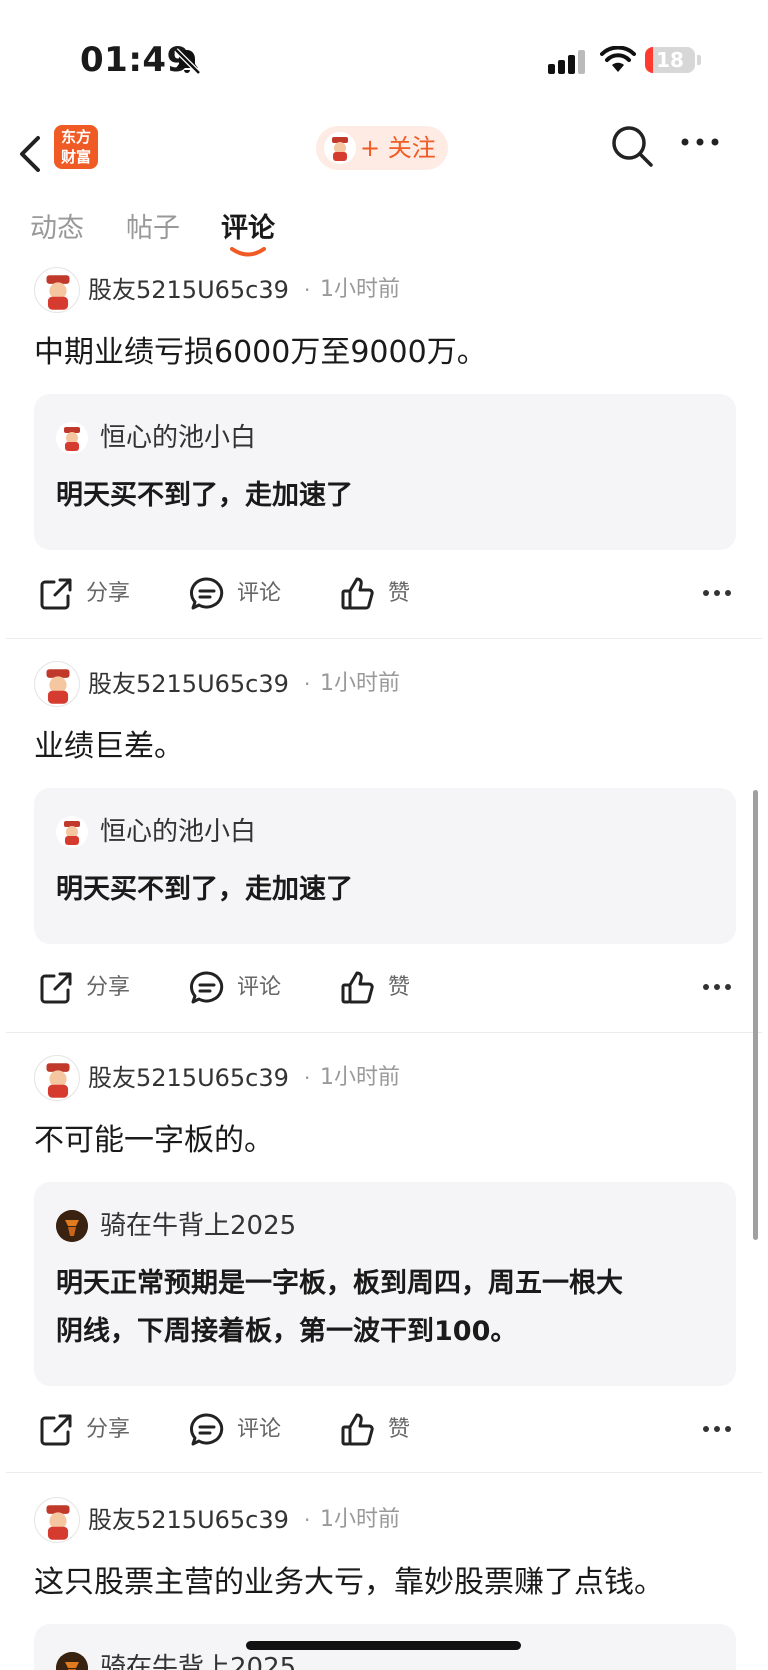 The image size is (768, 1670). What do you see at coordinates (383, 1645) in the screenshot?
I see `home-indicator` at bounding box center [383, 1645].